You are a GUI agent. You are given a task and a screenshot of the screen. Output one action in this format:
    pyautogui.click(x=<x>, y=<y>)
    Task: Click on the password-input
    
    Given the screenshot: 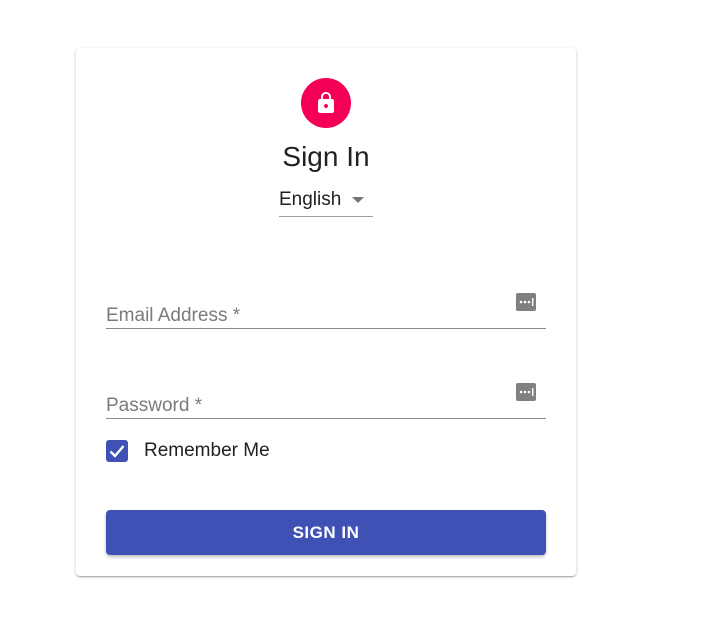 What is the action you would take?
    pyautogui.click(x=306, y=401)
    